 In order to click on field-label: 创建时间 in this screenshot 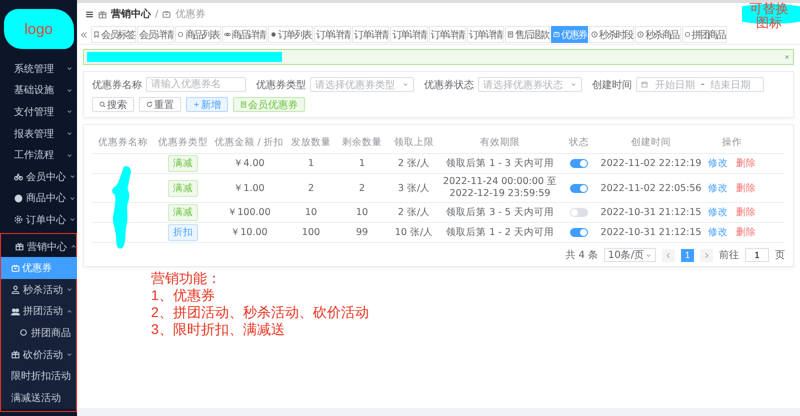, I will do `click(612, 85)`.